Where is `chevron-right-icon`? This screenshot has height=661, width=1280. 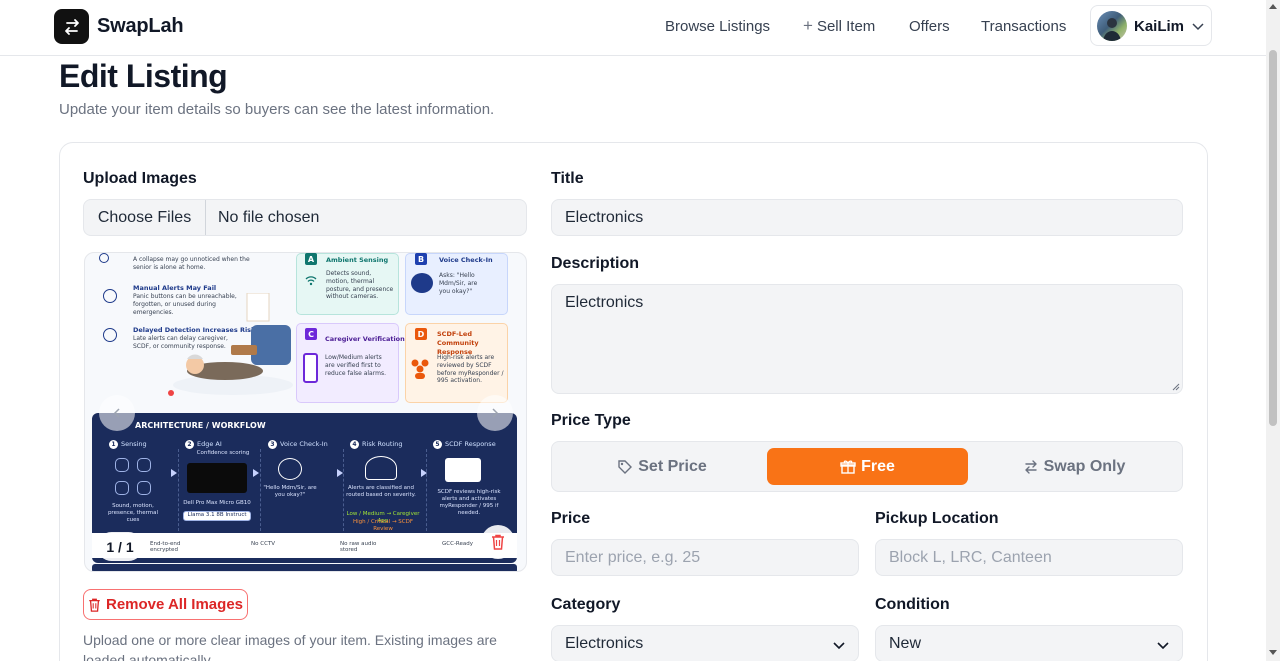 chevron-right-icon is located at coordinates (495, 413).